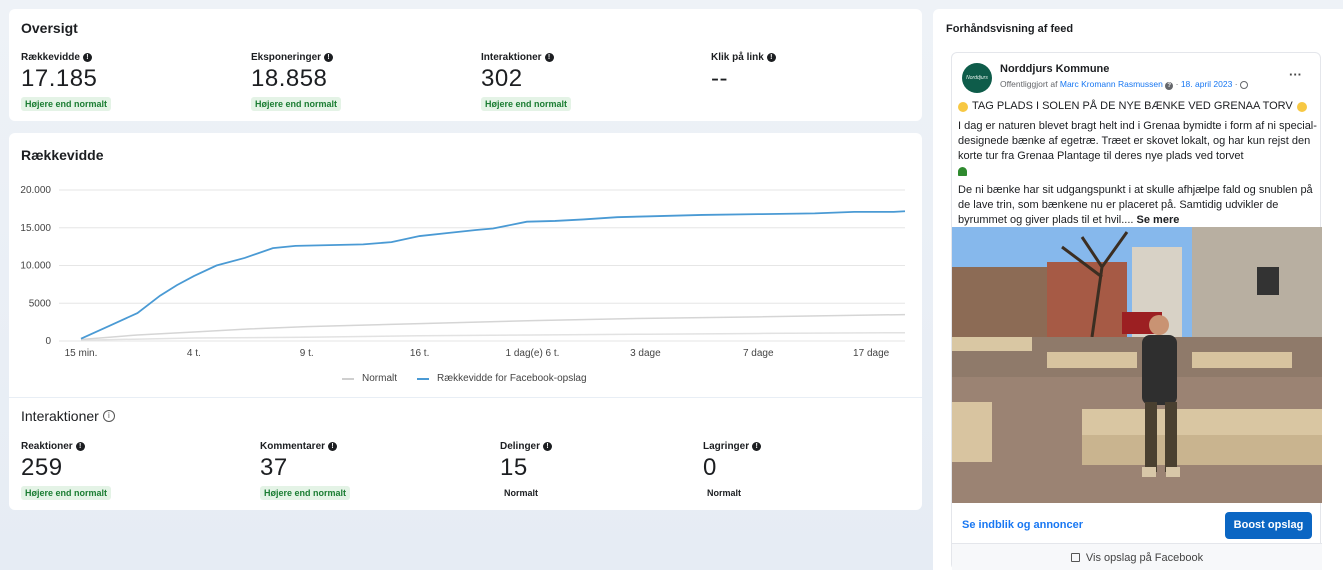 The width and height of the screenshot is (1343, 570). What do you see at coordinates (977, 78) in the screenshot?
I see `avatar: Norddjurs` at bounding box center [977, 78].